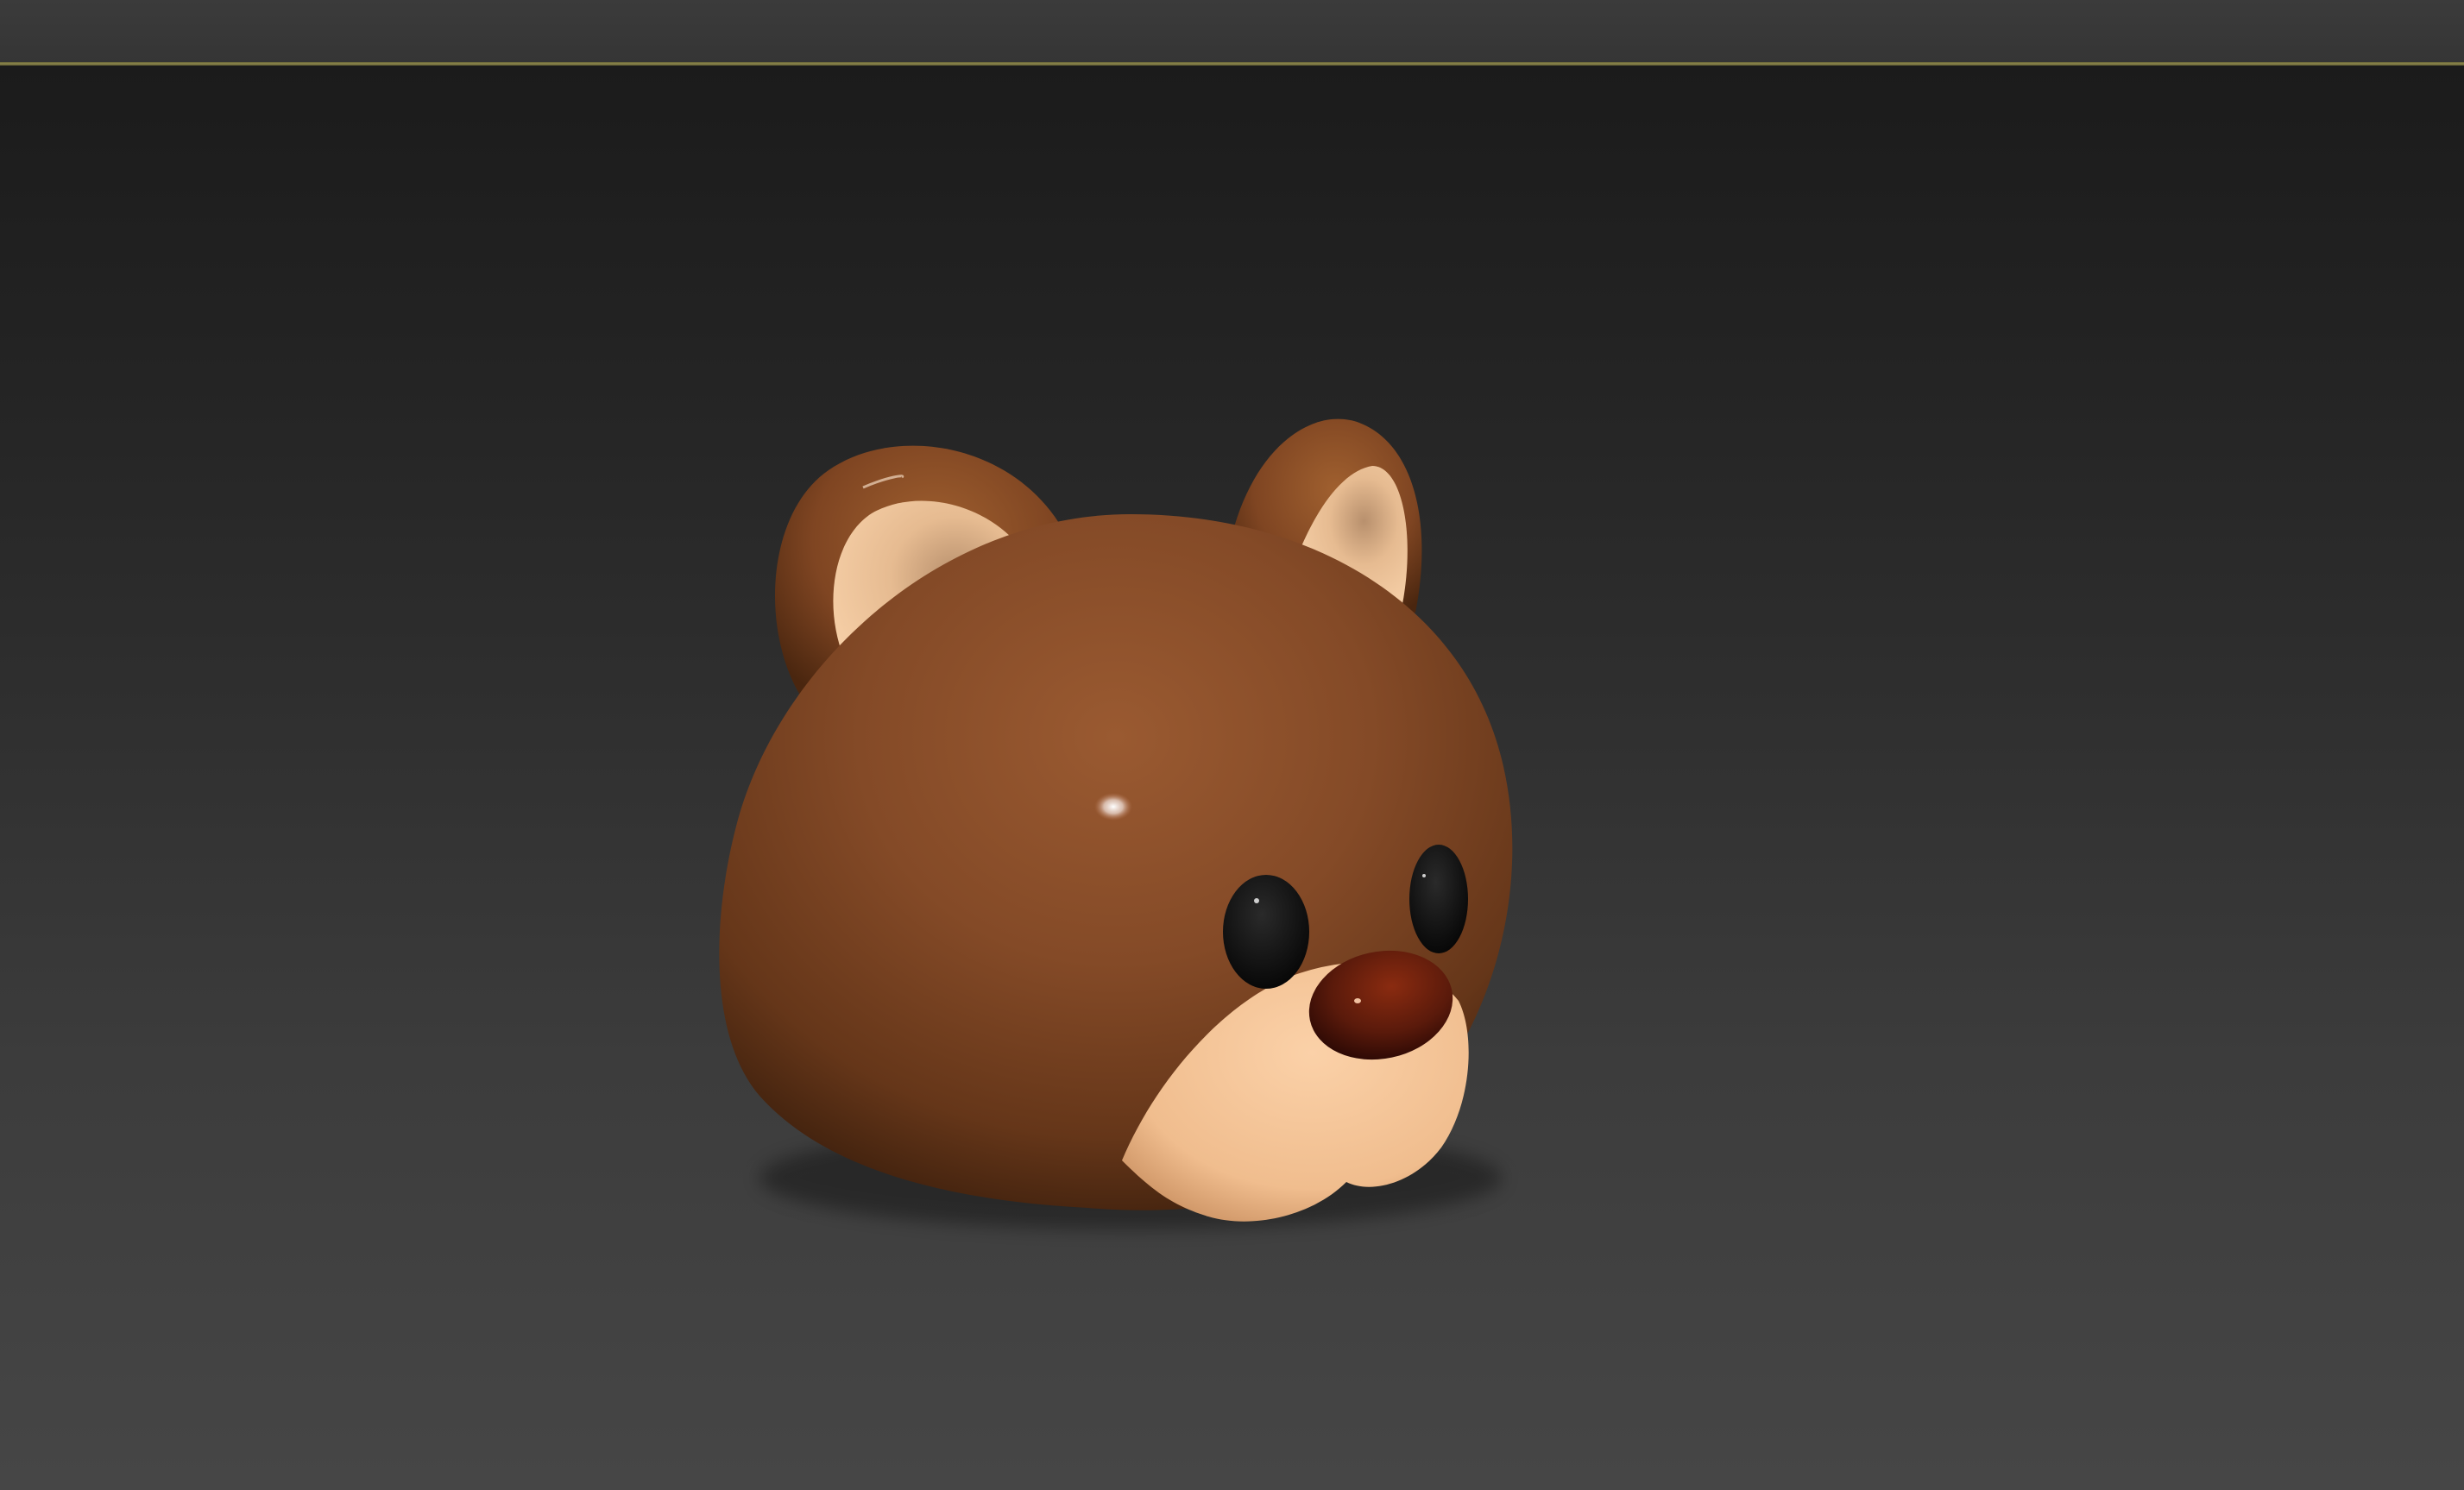 The image size is (2464, 1490). What do you see at coordinates (1424, 875) in the screenshot?
I see `right-eye-highlight` at bounding box center [1424, 875].